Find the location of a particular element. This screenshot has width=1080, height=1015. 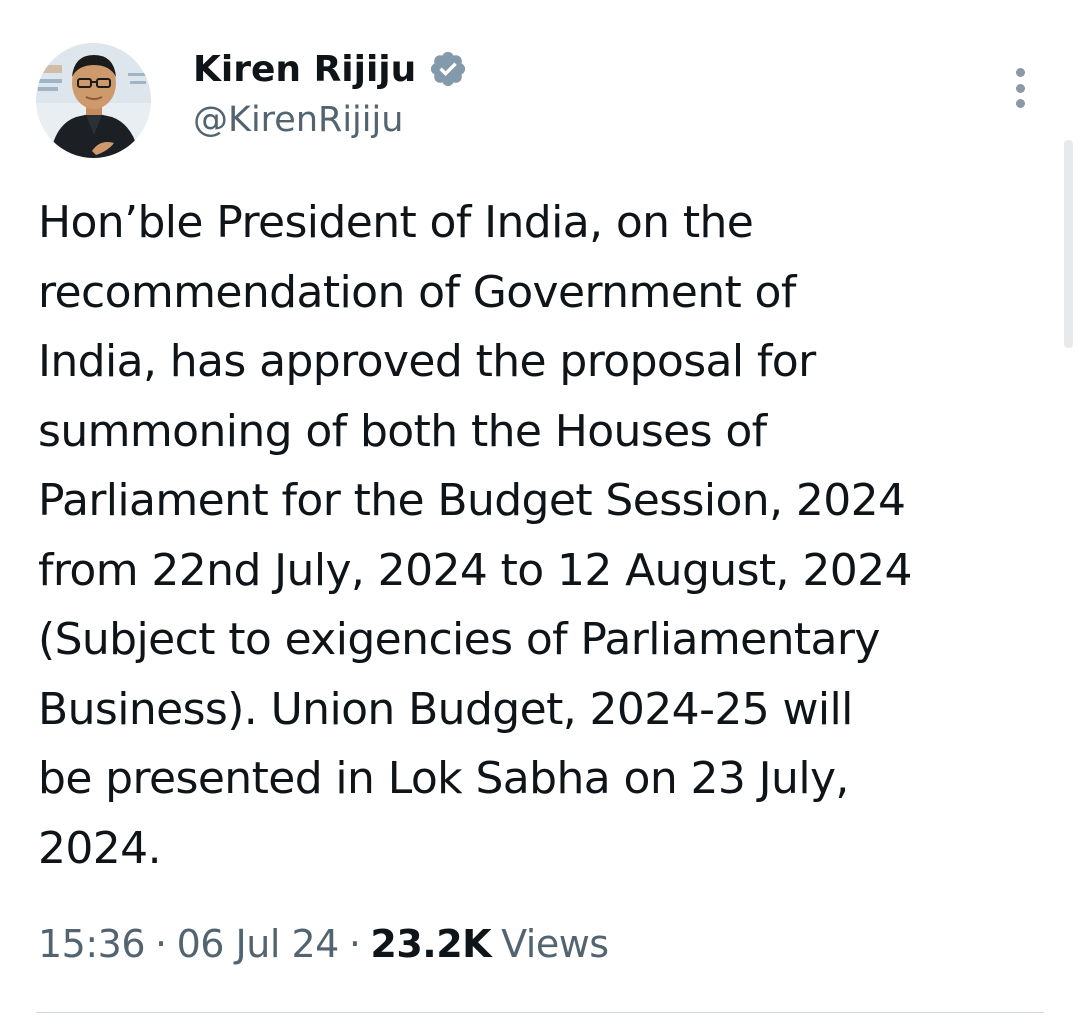

divider is located at coordinates (540, 1012).